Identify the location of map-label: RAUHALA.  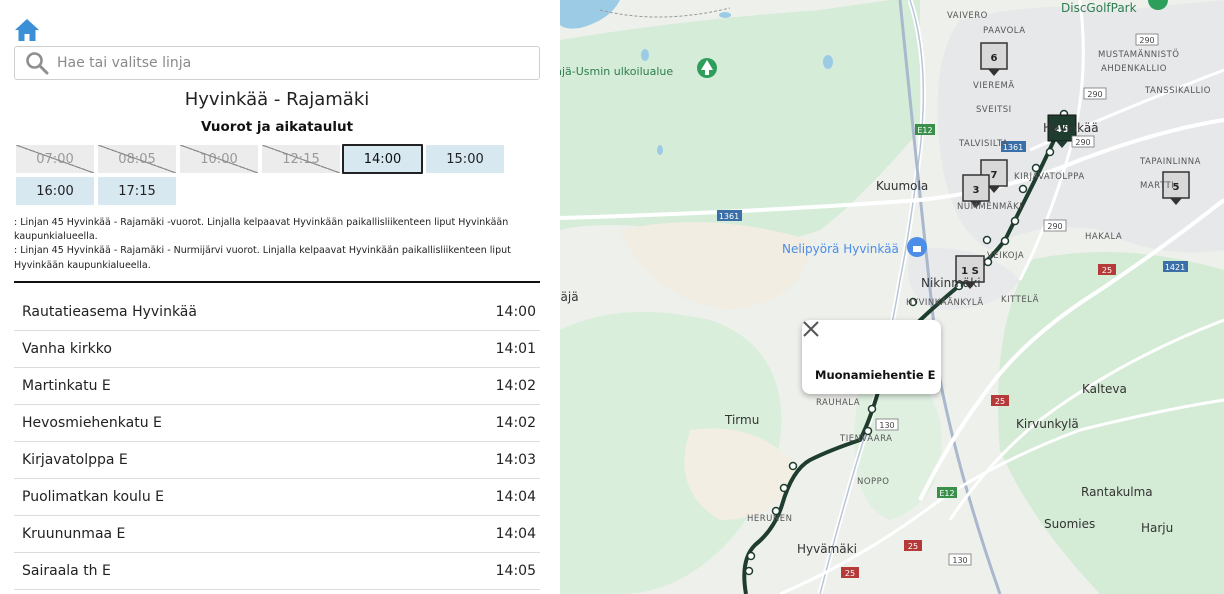
(838, 403).